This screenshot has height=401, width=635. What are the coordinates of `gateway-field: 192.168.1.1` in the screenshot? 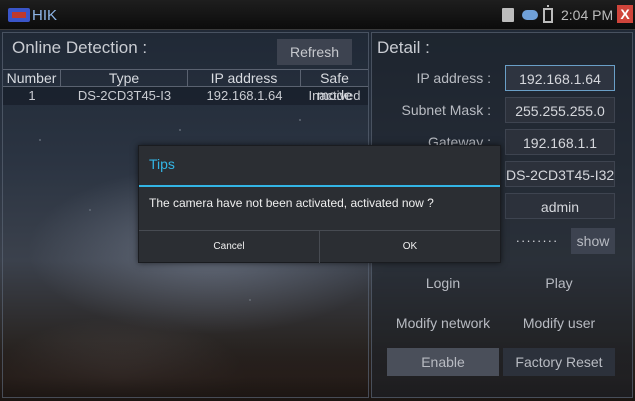 It's located at (560, 142).